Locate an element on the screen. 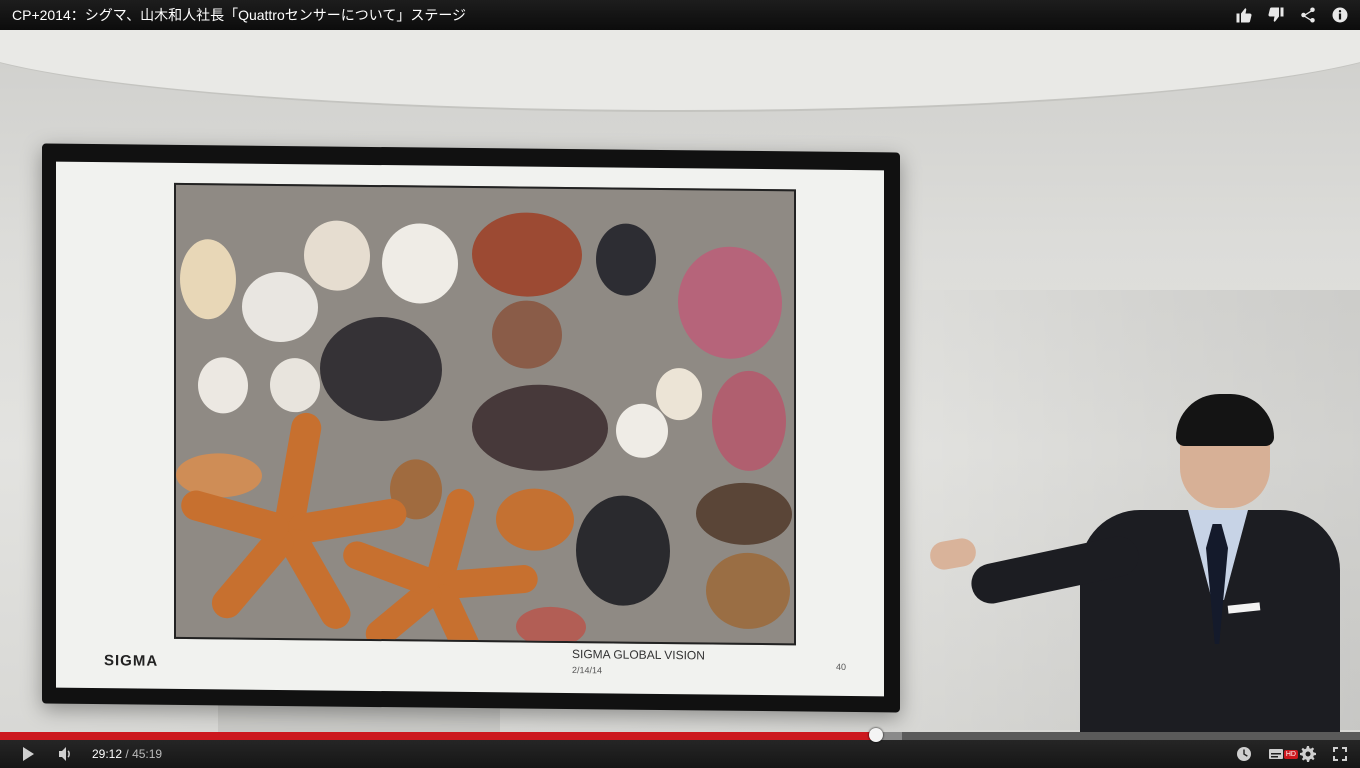 This screenshot has height=768, width=1360. progress-bar is located at coordinates (680, 735).